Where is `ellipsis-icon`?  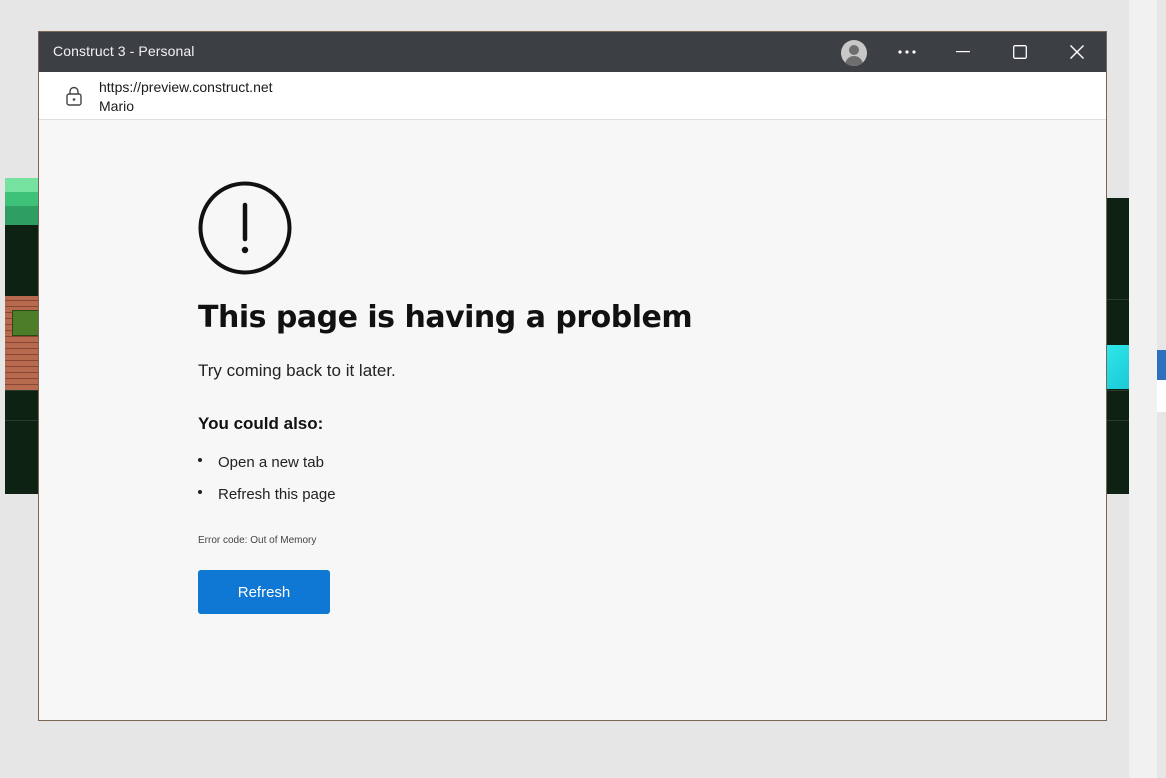
ellipsis-icon is located at coordinates (907, 52).